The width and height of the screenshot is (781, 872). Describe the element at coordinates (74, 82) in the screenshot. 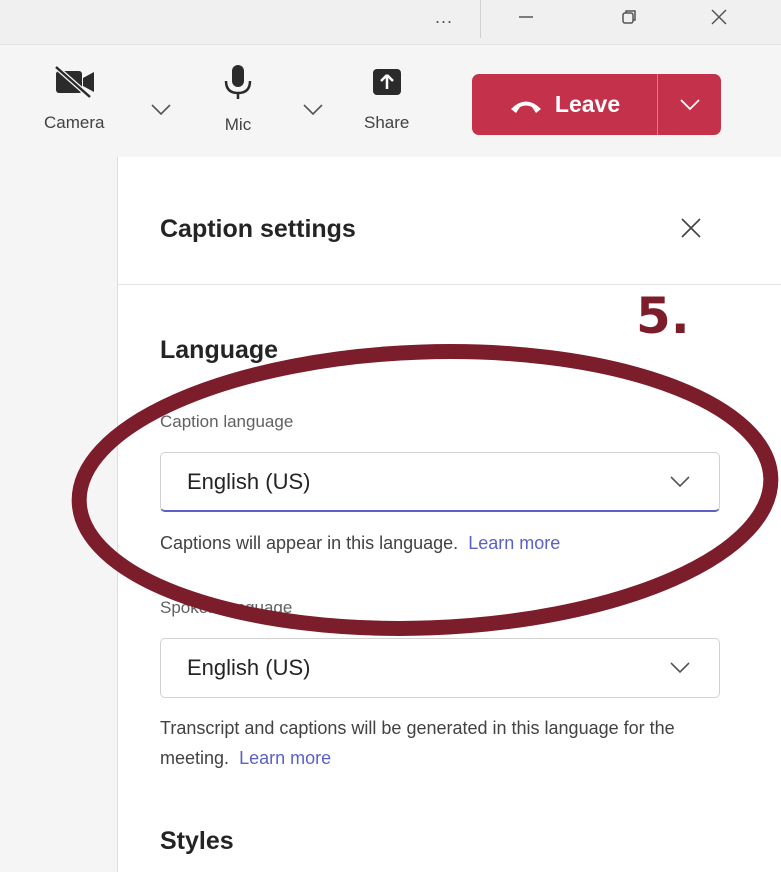

I see `camera-off-icon` at that location.